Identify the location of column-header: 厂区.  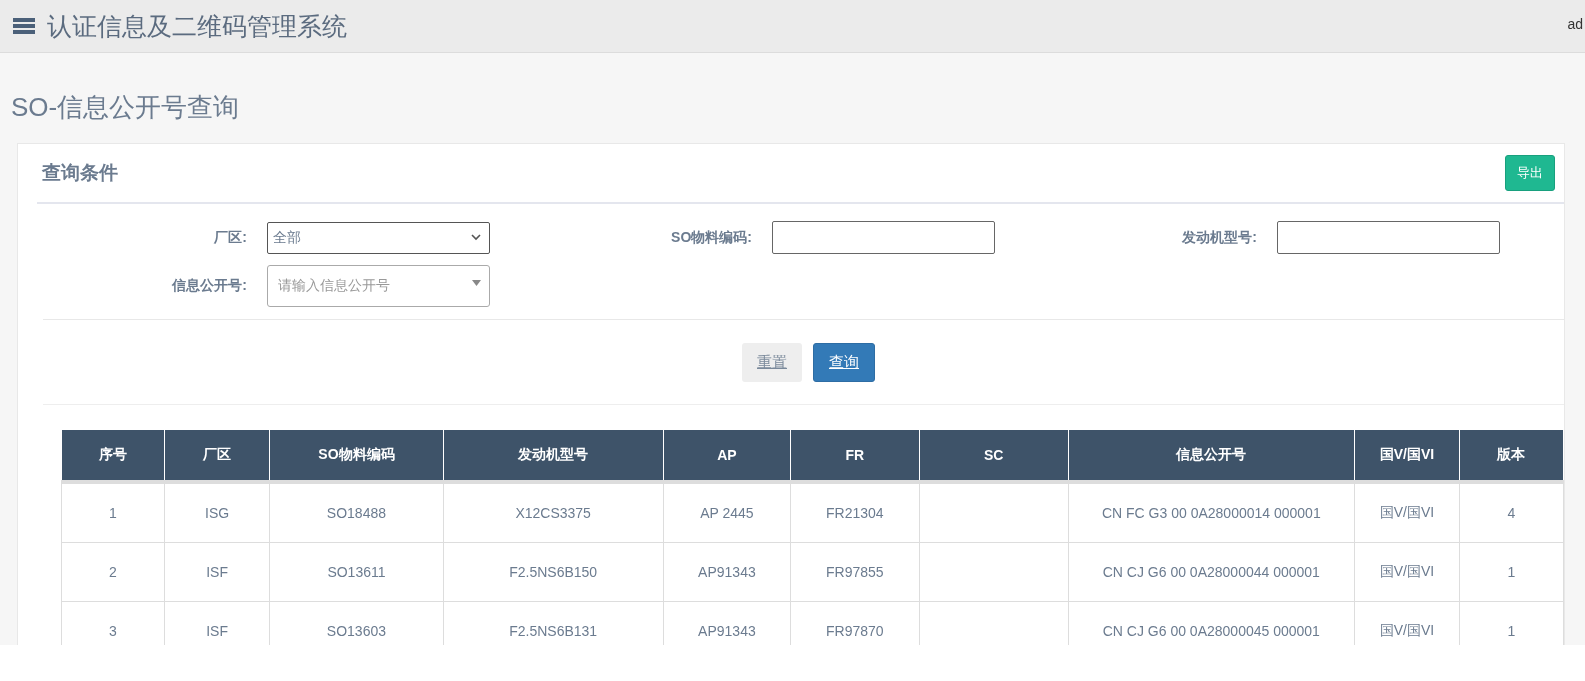
(217, 455).